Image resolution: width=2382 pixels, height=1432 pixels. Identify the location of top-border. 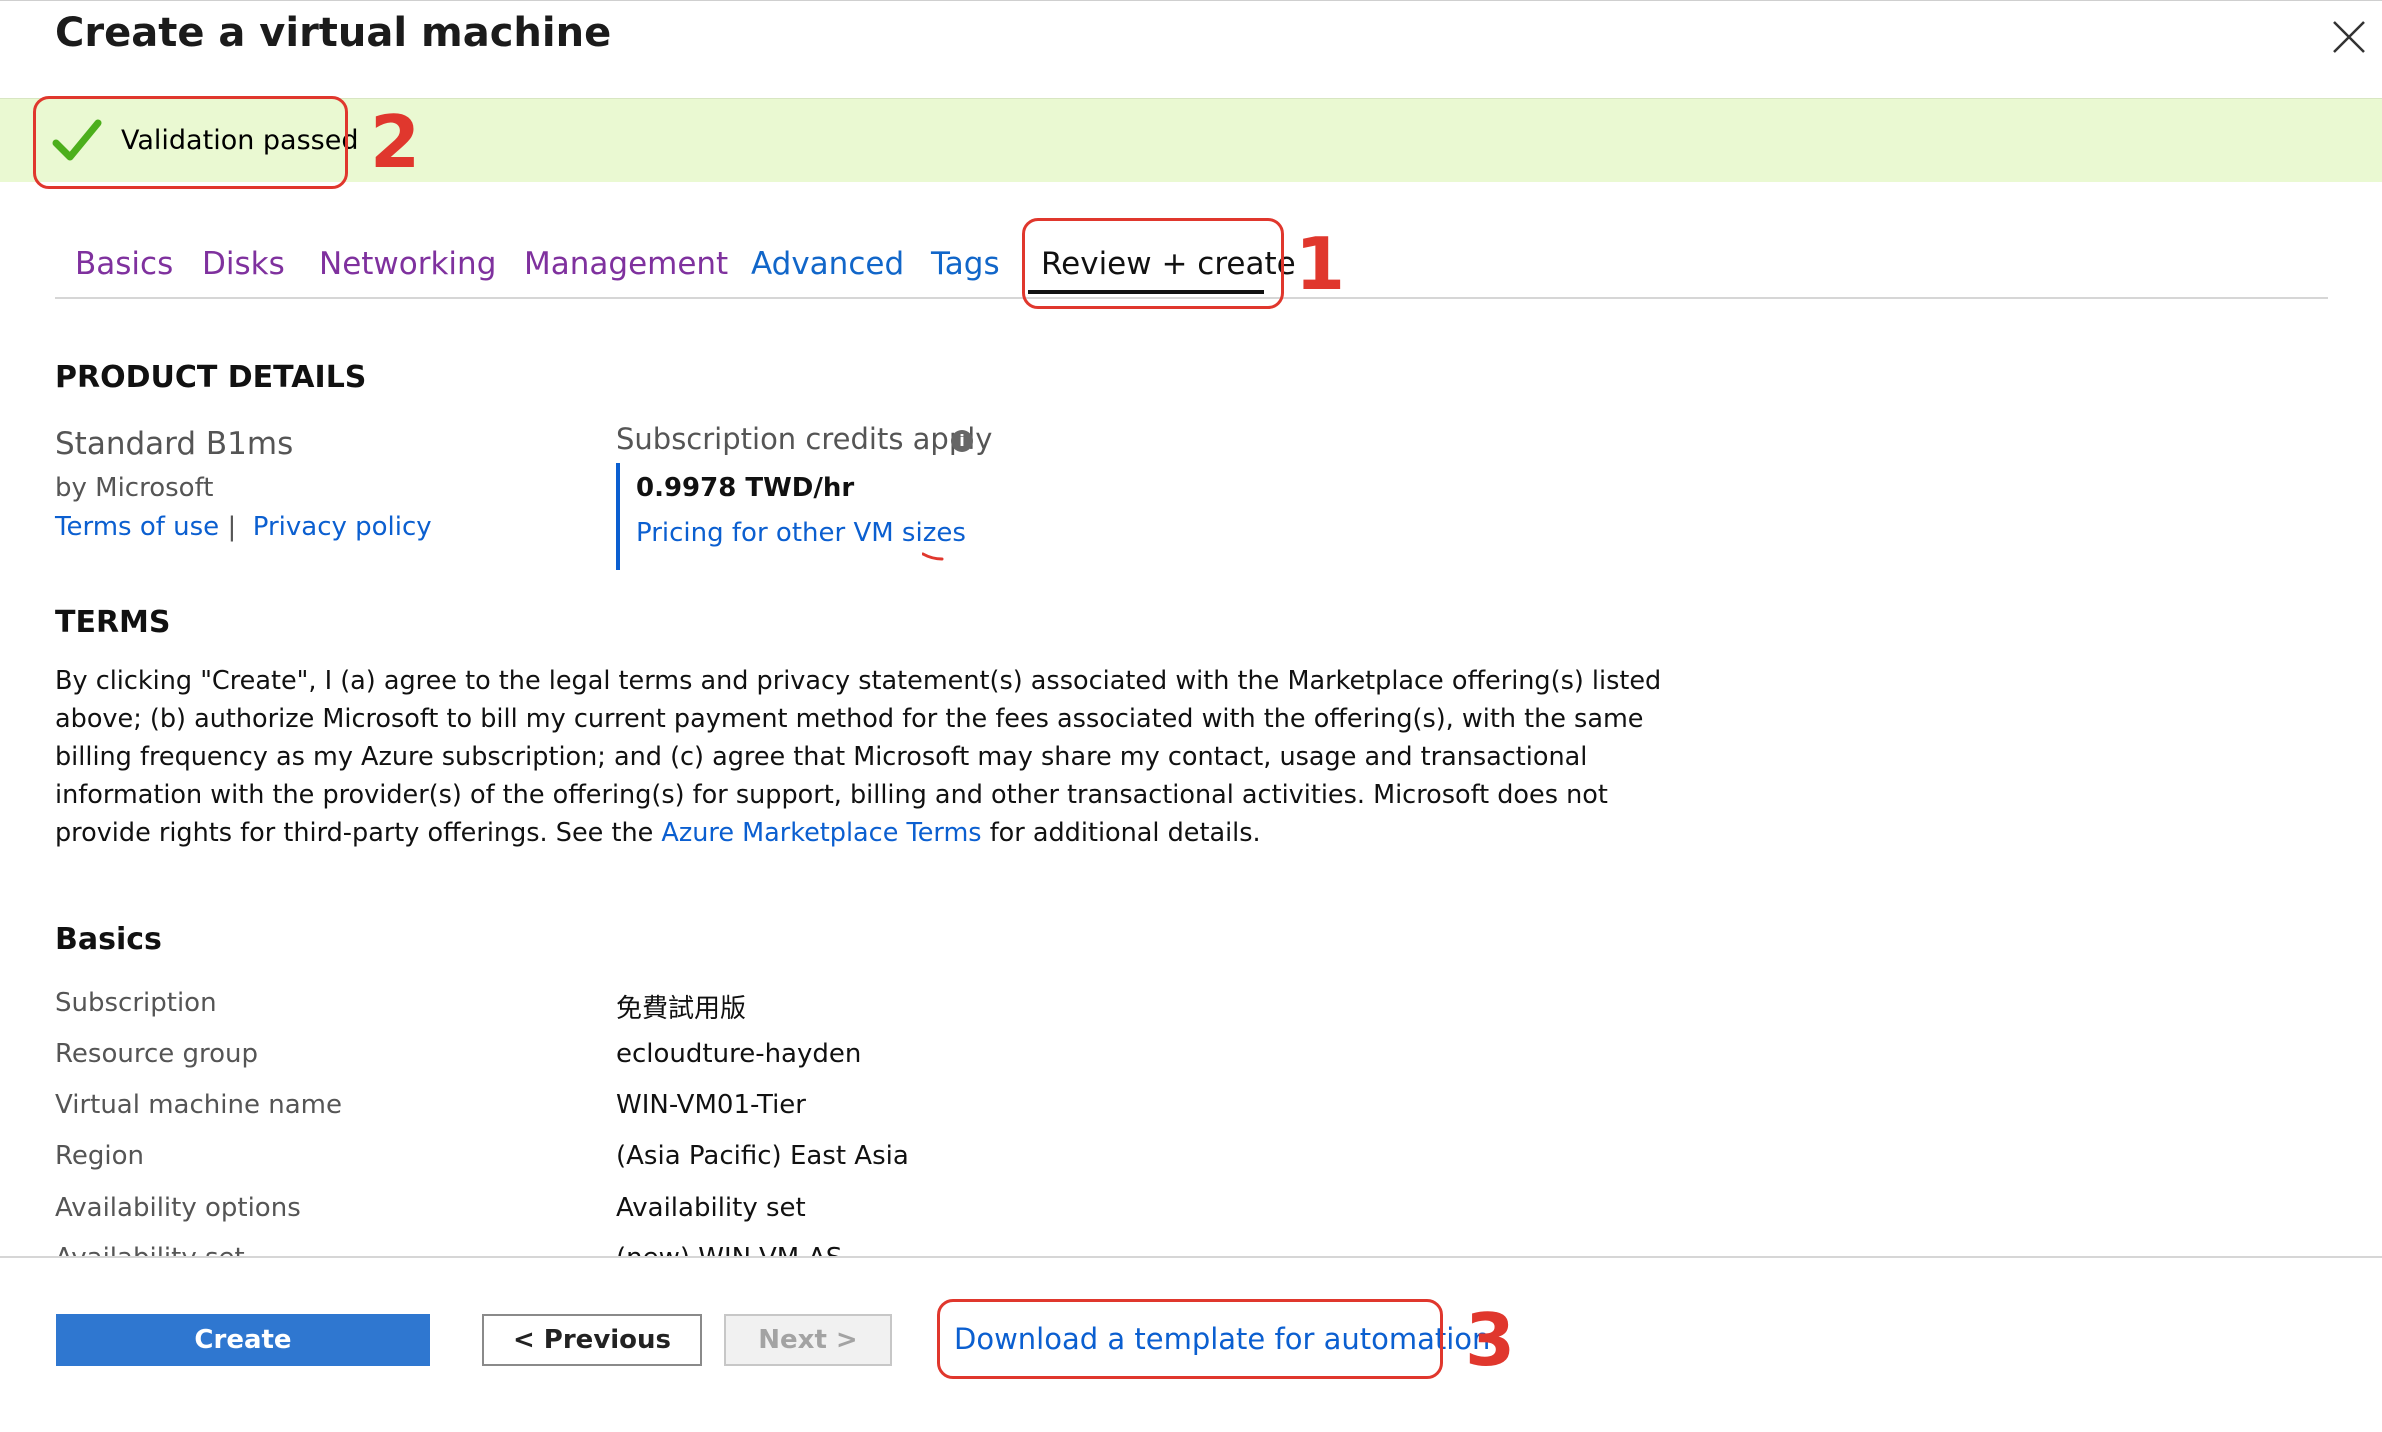
(1191, 0).